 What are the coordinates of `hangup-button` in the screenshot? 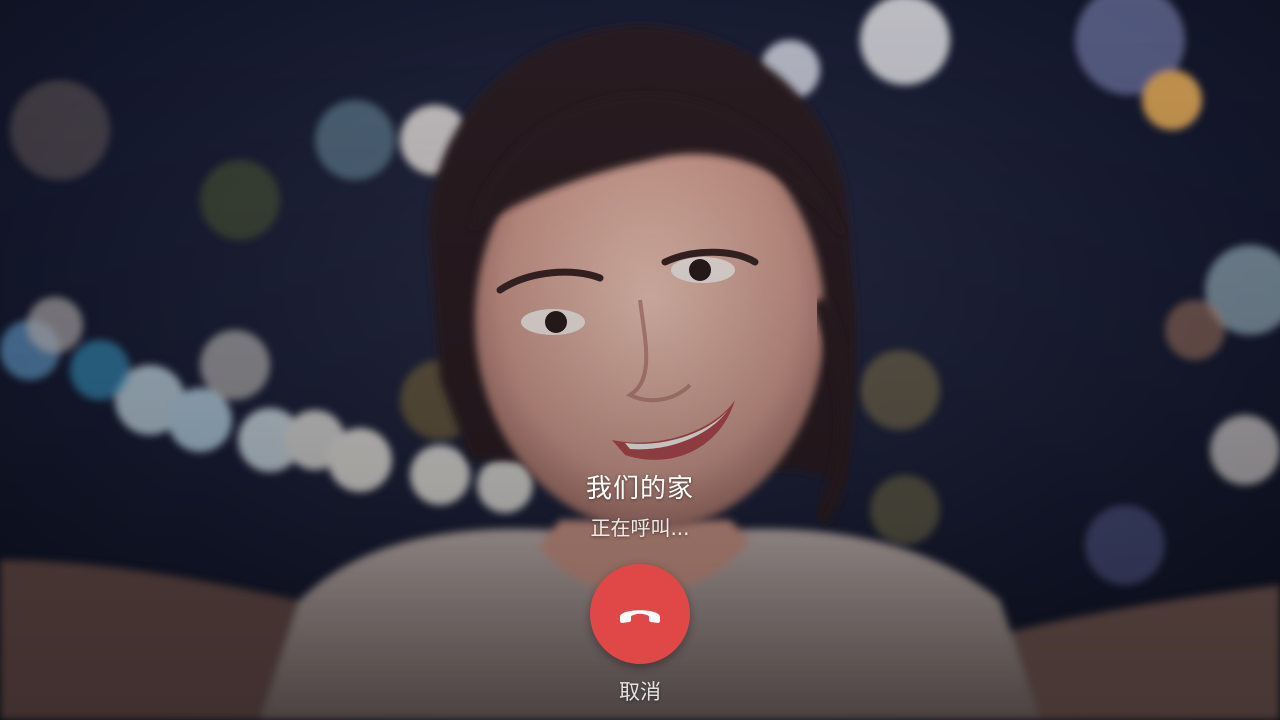 It's located at (640, 614).